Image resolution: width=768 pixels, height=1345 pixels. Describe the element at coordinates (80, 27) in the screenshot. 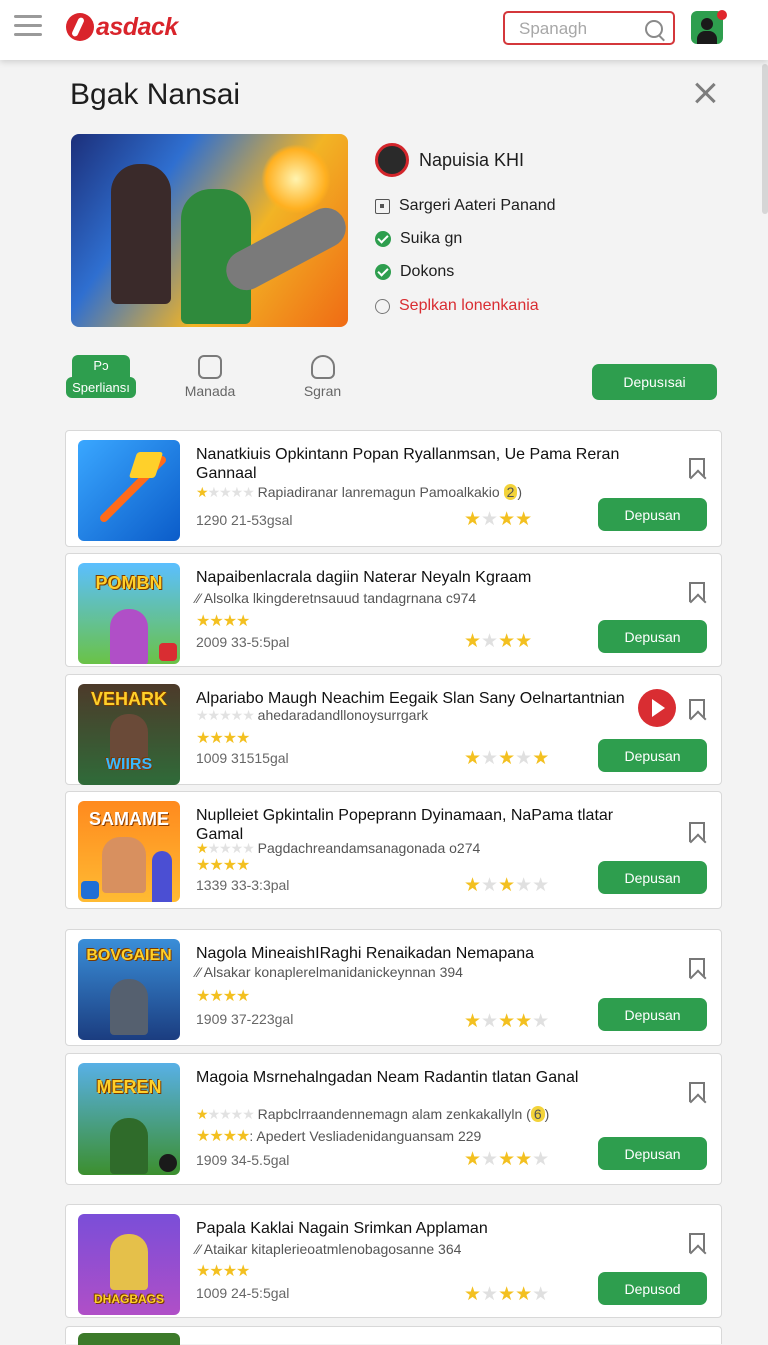

I see `logo-mark-icon` at that location.